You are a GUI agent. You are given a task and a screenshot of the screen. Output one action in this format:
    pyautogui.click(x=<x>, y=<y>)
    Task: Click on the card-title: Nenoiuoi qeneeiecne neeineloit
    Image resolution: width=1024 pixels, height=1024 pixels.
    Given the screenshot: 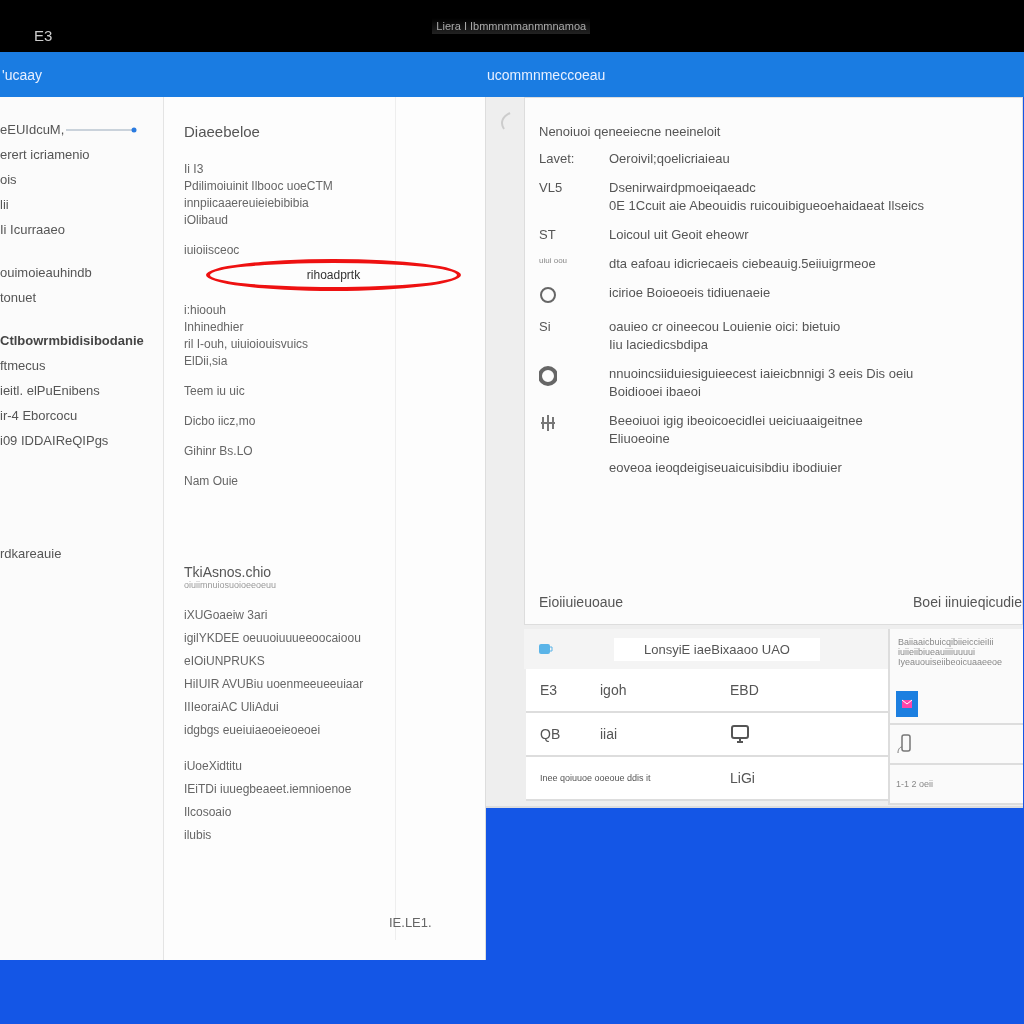 What is the action you would take?
    pyautogui.click(x=630, y=131)
    